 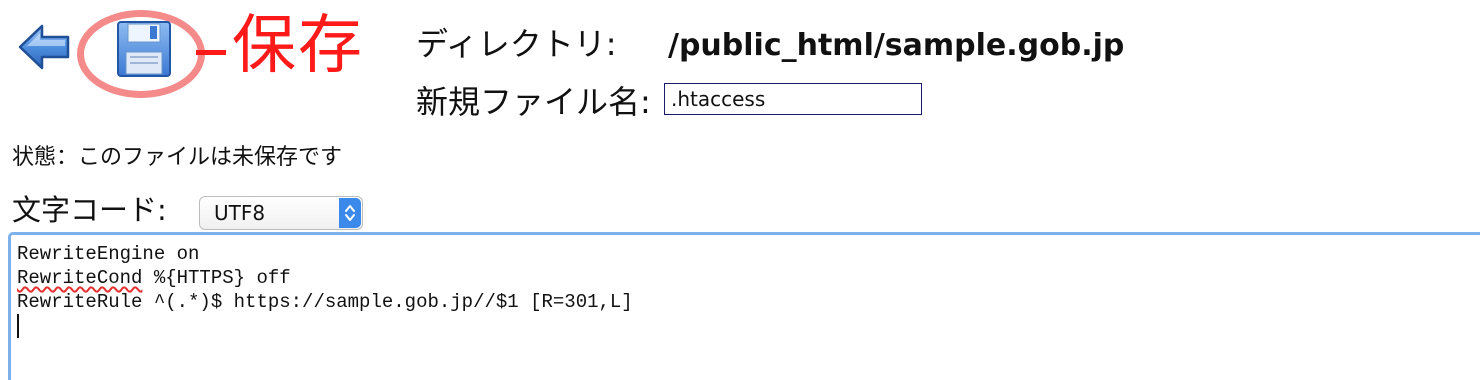 I want to click on code-line: RewriteEngine on, so click(x=108, y=254).